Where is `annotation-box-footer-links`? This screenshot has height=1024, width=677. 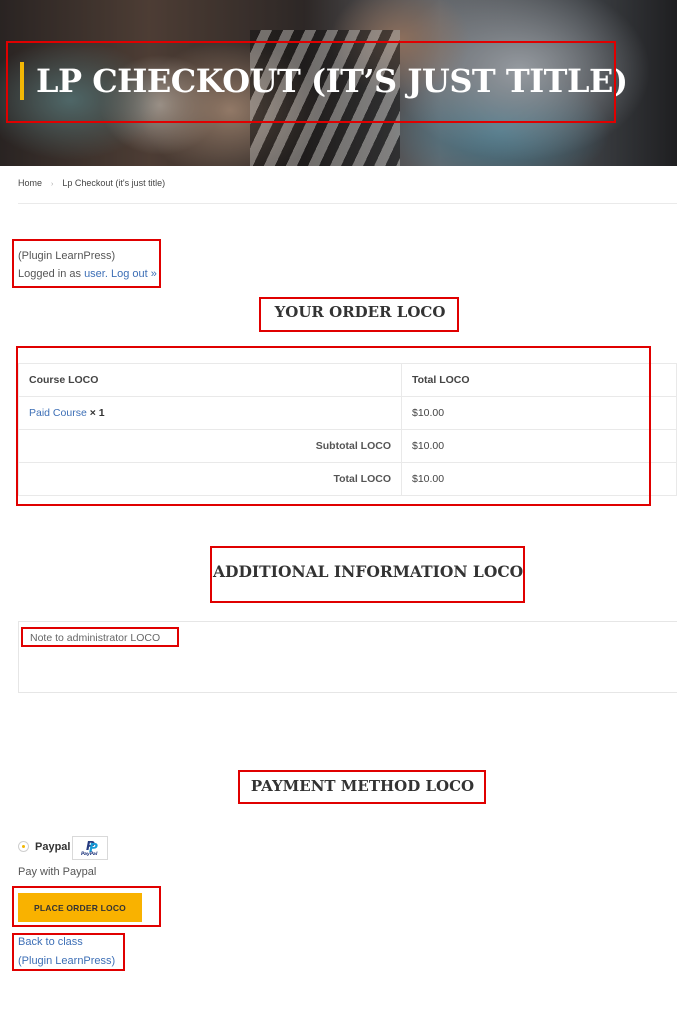 annotation-box-footer-links is located at coordinates (68, 952).